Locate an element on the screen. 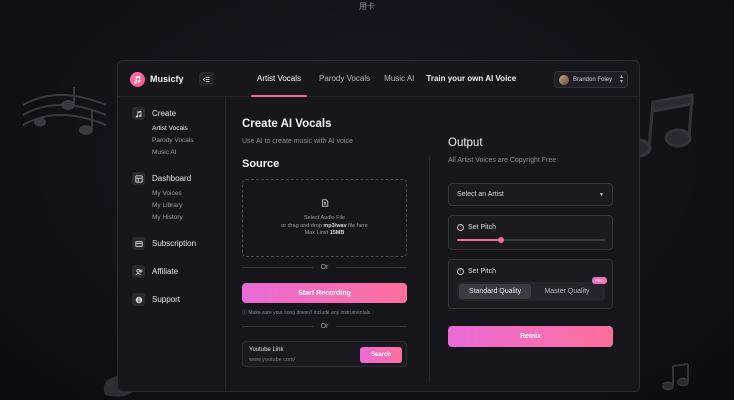 Image resolution: width=734 pixels, height=400 pixels. dropzone-drag-text: or drag and drop mp3/wav file here is located at coordinates (324, 227).